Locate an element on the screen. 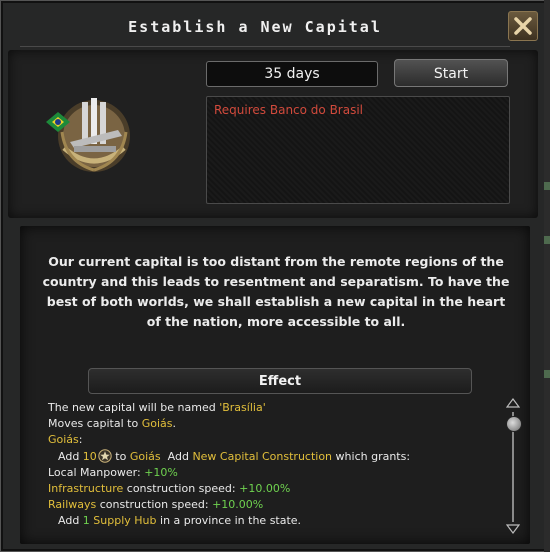  effect-line-state-header: Goiás: is located at coordinates (272, 440).